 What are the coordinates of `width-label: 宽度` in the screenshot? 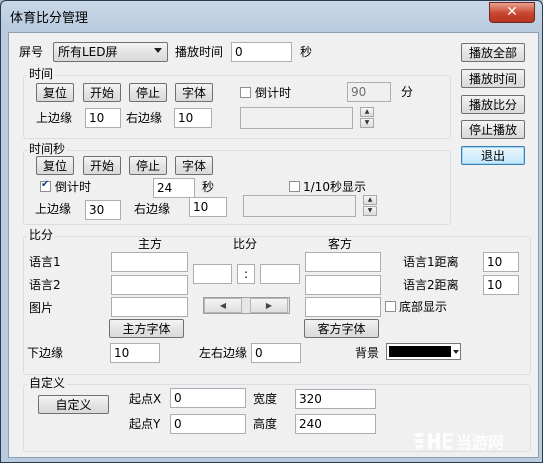 It's located at (265, 399).